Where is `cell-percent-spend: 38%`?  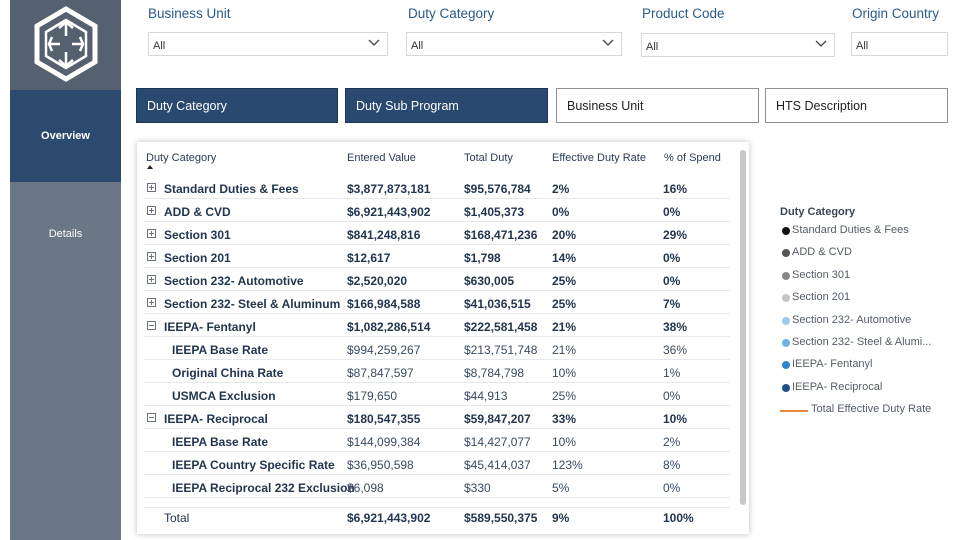
cell-percent-spend: 38% is located at coordinates (675, 327).